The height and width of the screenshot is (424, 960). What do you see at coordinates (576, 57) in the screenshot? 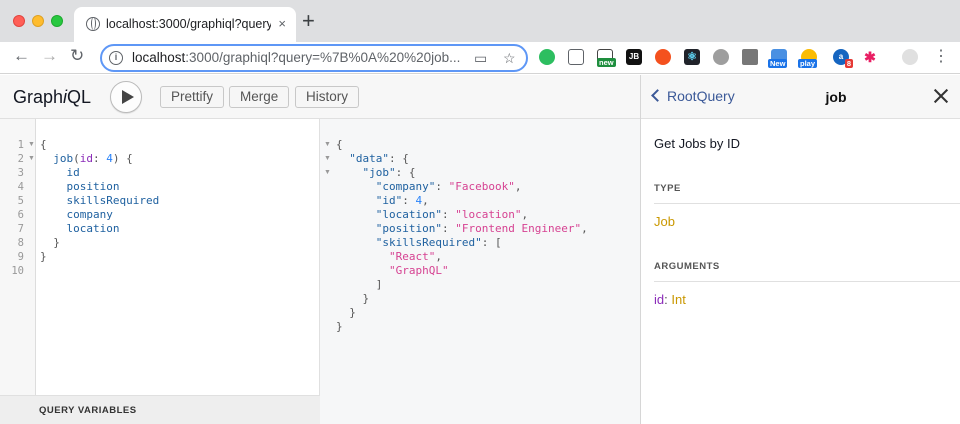
I see `pocket-extension-icon` at bounding box center [576, 57].